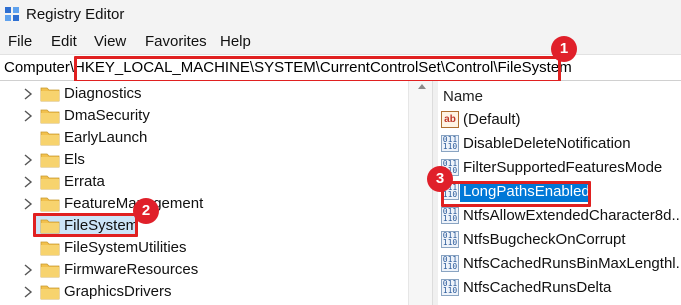 This screenshot has height=305, width=681. I want to click on tree-item: DmaSecurity, so click(216, 116).